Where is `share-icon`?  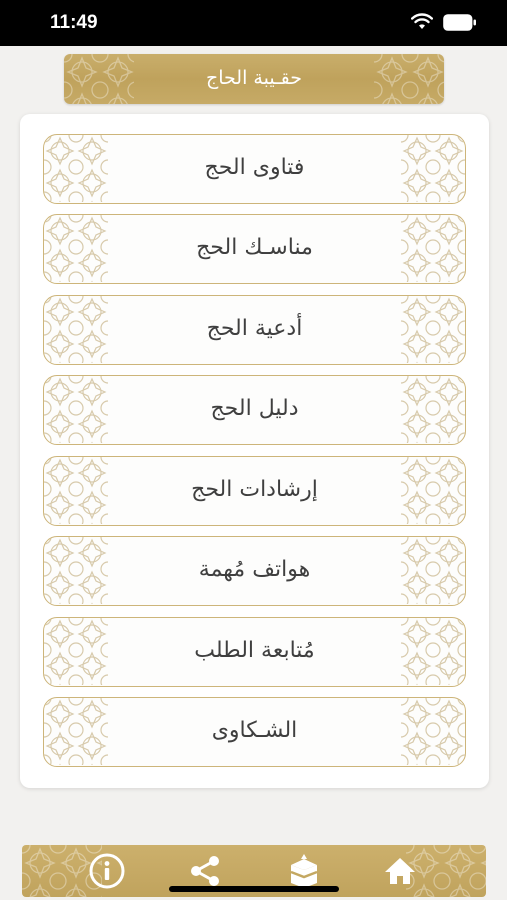 share-icon is located at coordinates (205, 871).